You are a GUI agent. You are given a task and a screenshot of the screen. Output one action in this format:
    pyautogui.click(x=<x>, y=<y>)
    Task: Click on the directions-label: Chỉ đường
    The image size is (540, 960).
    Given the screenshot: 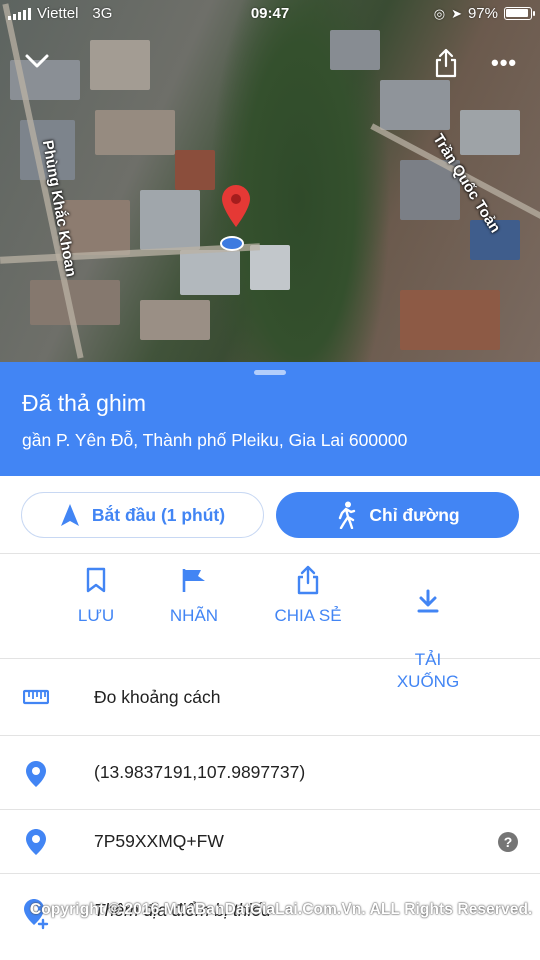 What is the action you would take?
    pyautogui.click(x=414, y=514)
    